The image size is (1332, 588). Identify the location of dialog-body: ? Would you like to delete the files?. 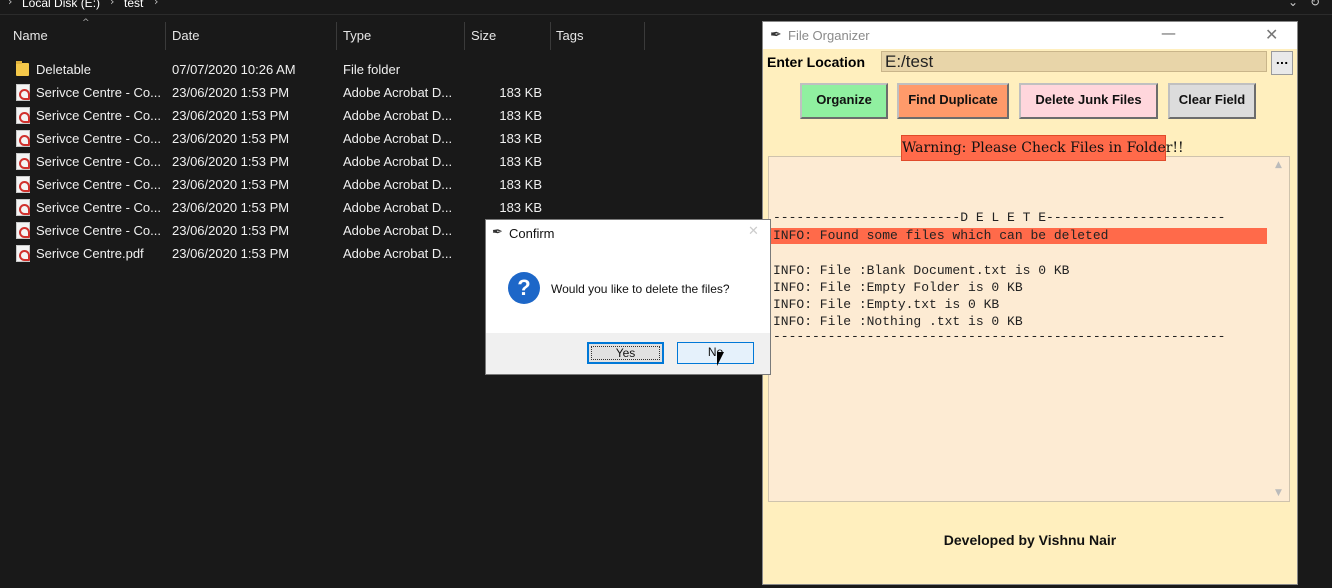
(628, 290).